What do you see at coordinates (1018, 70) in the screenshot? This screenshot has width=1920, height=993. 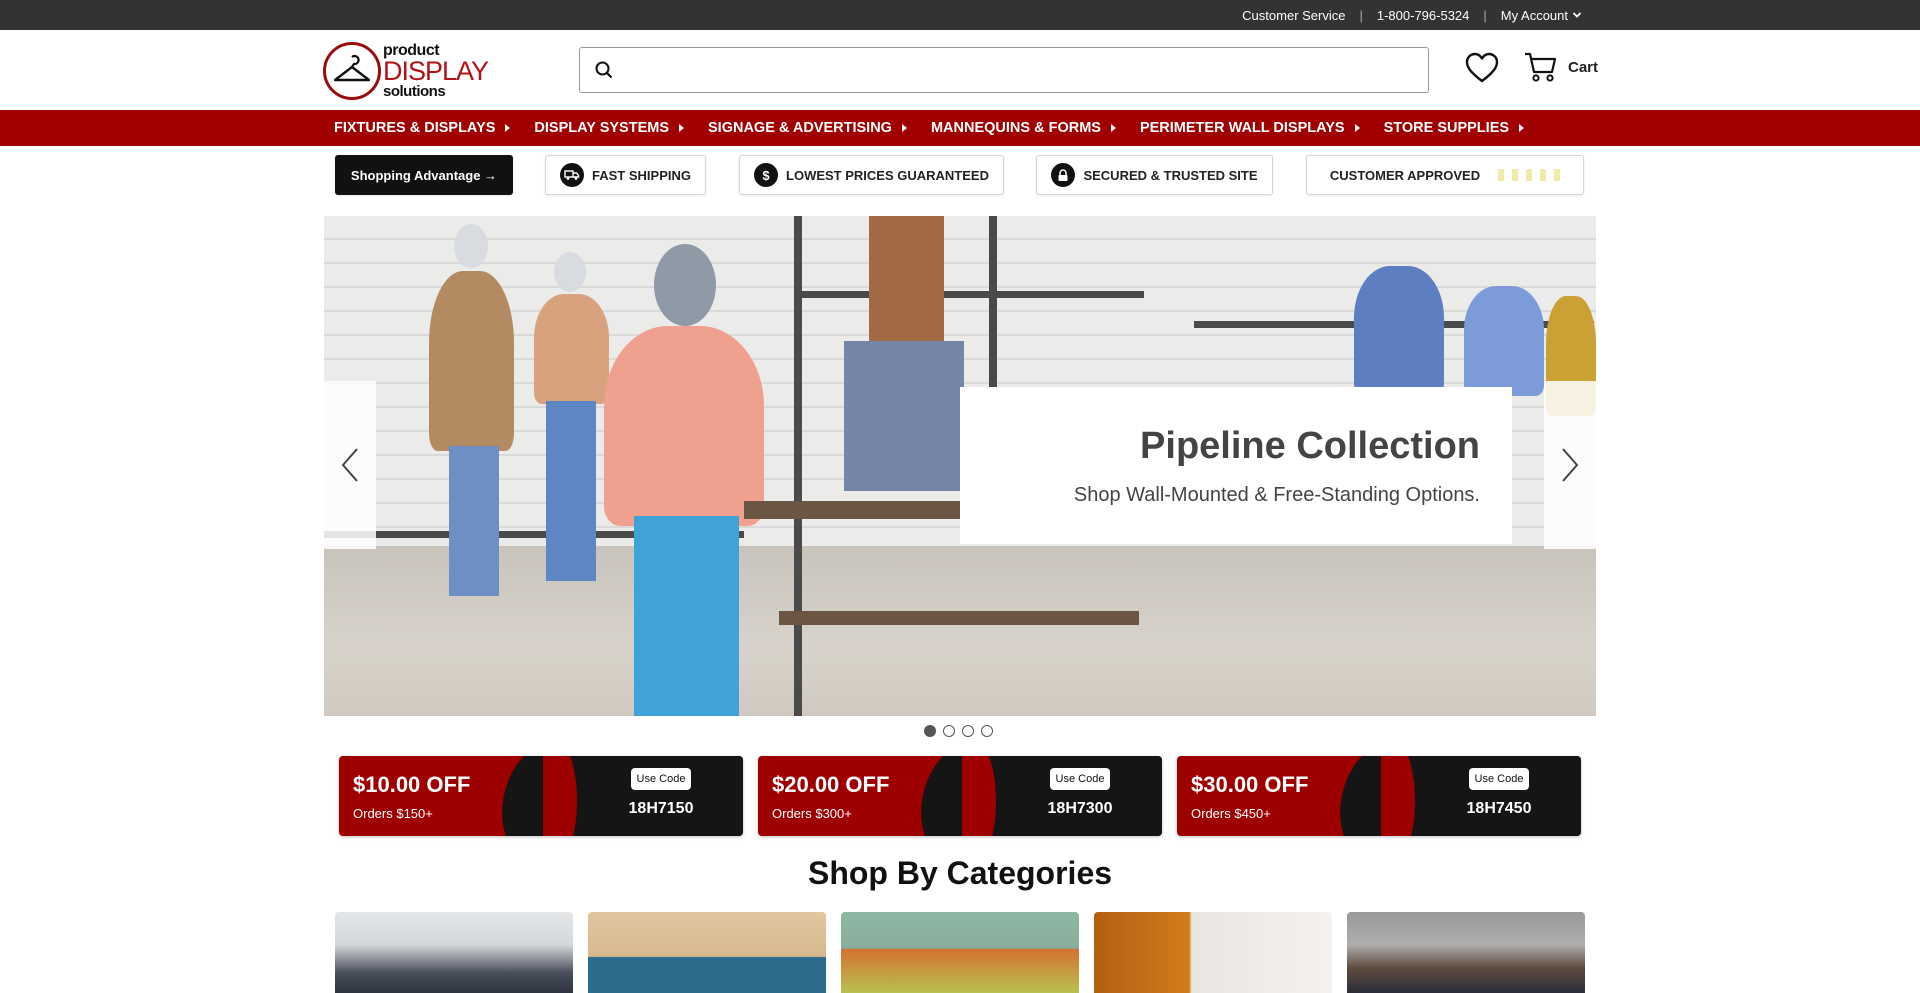 I see `search-input` at bounding box center [1018, 70].